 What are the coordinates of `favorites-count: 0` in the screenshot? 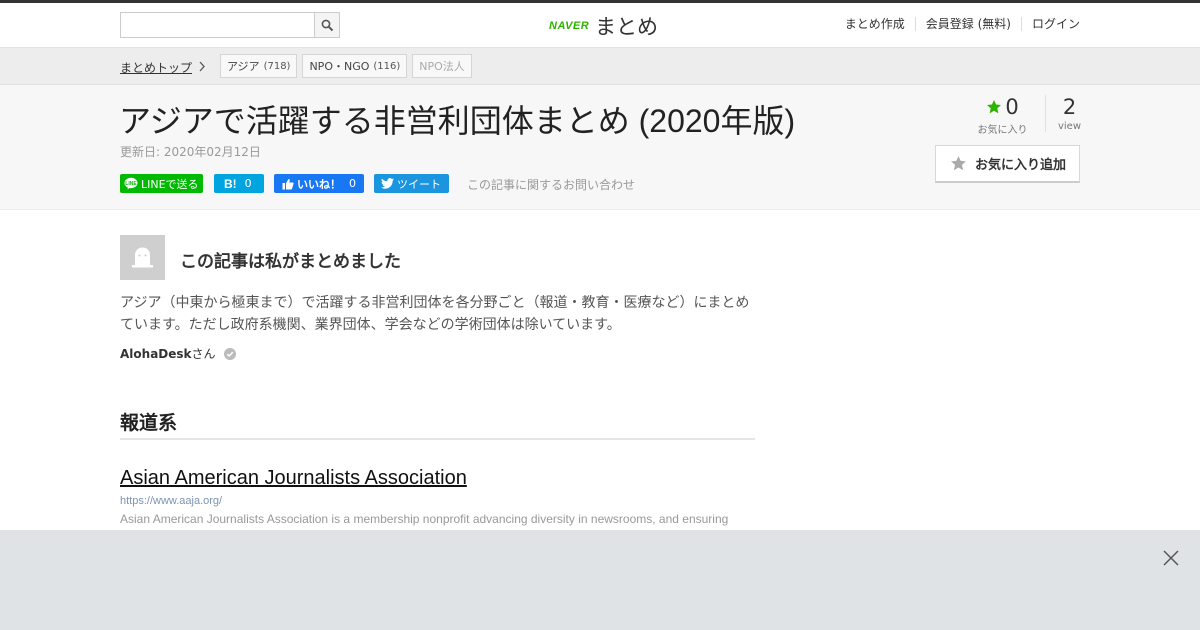 It's located at (1012, 107).